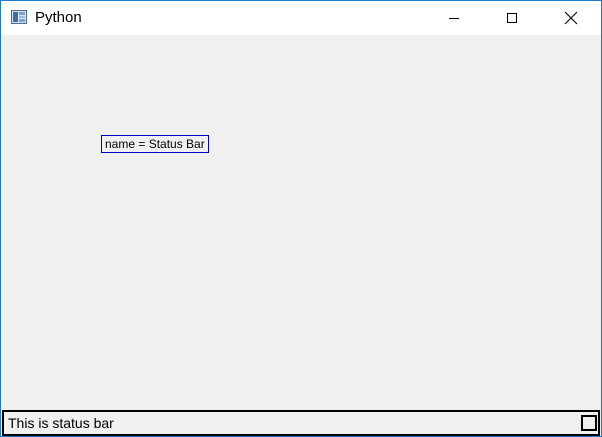  Describe the element at coordinates (61, 423) in the screenshot. I see `status-bar-message: This is status bar` at that location.